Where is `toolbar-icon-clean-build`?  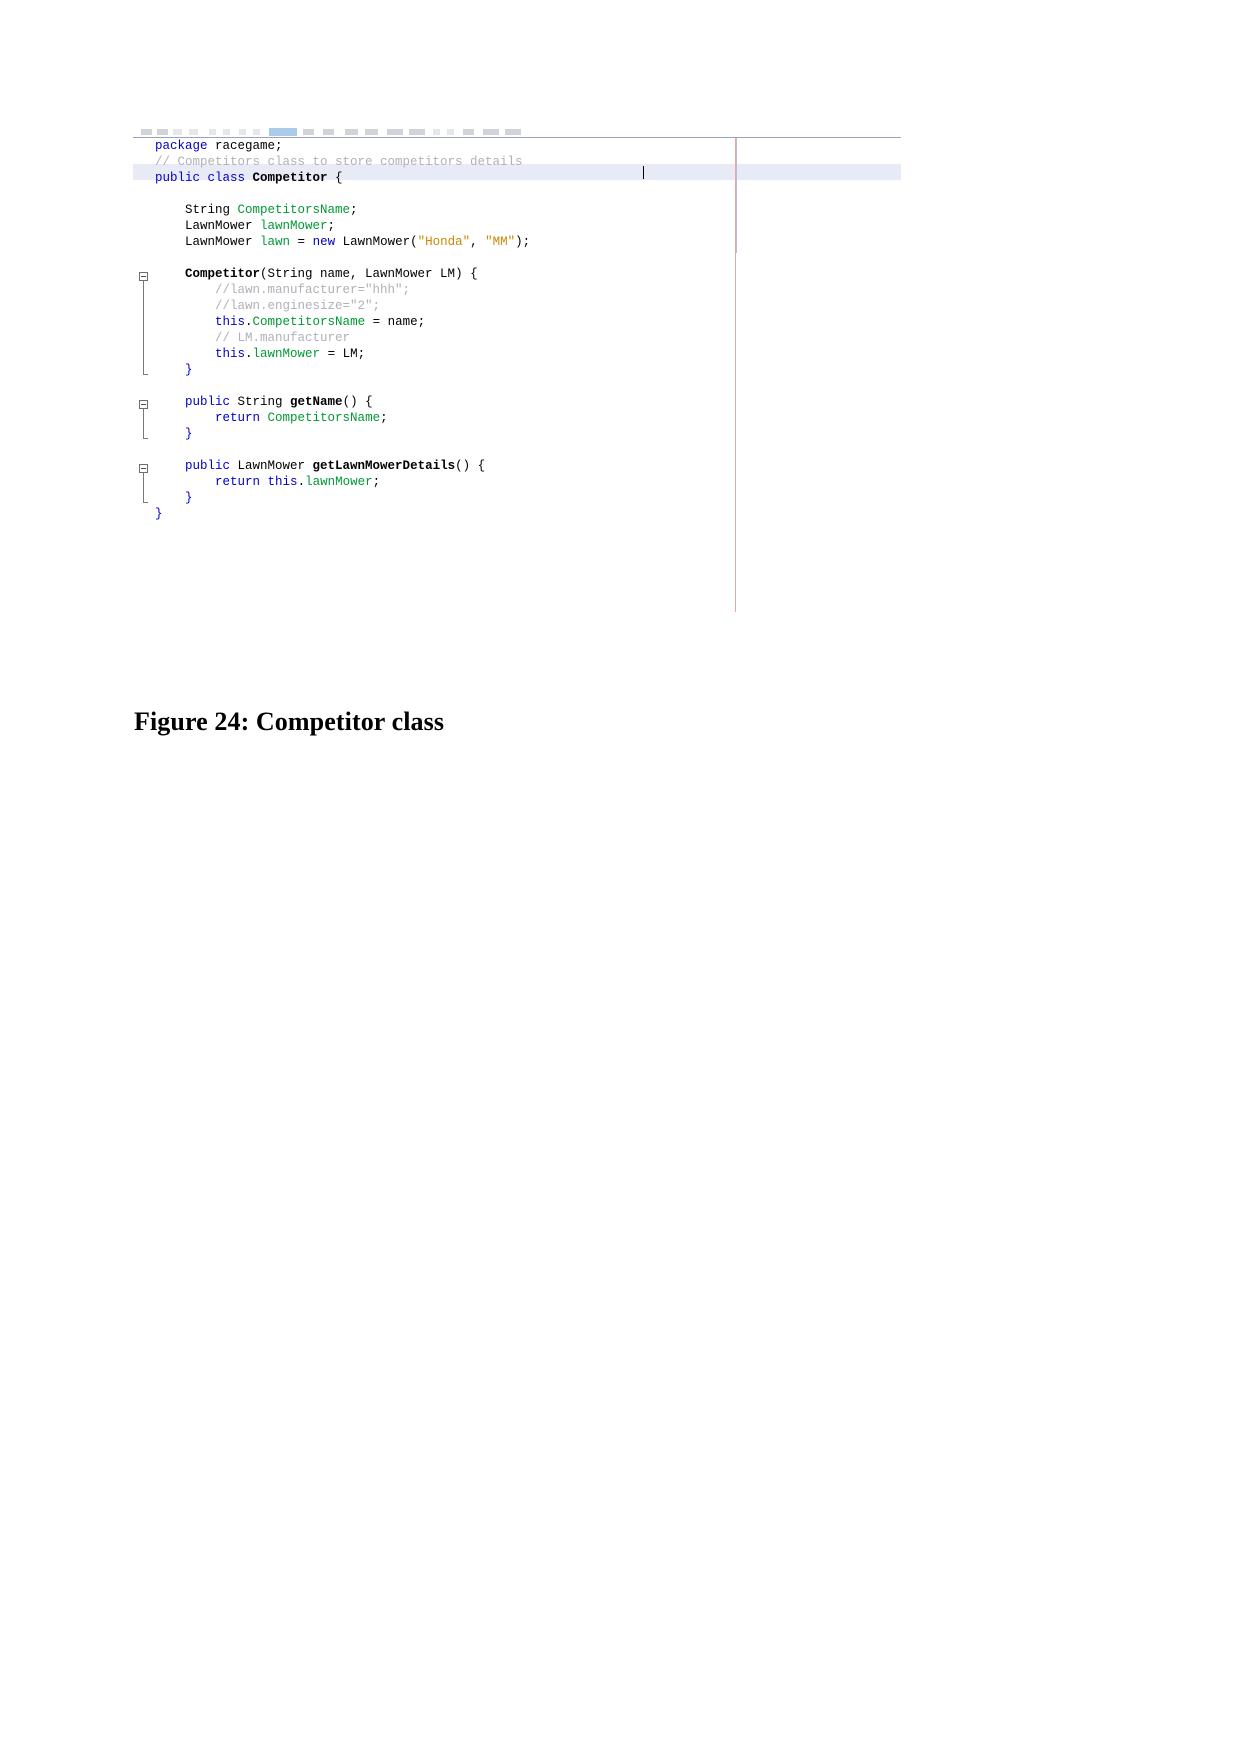
toolbar-icon-clean-build is located at coordinates (328, 132).